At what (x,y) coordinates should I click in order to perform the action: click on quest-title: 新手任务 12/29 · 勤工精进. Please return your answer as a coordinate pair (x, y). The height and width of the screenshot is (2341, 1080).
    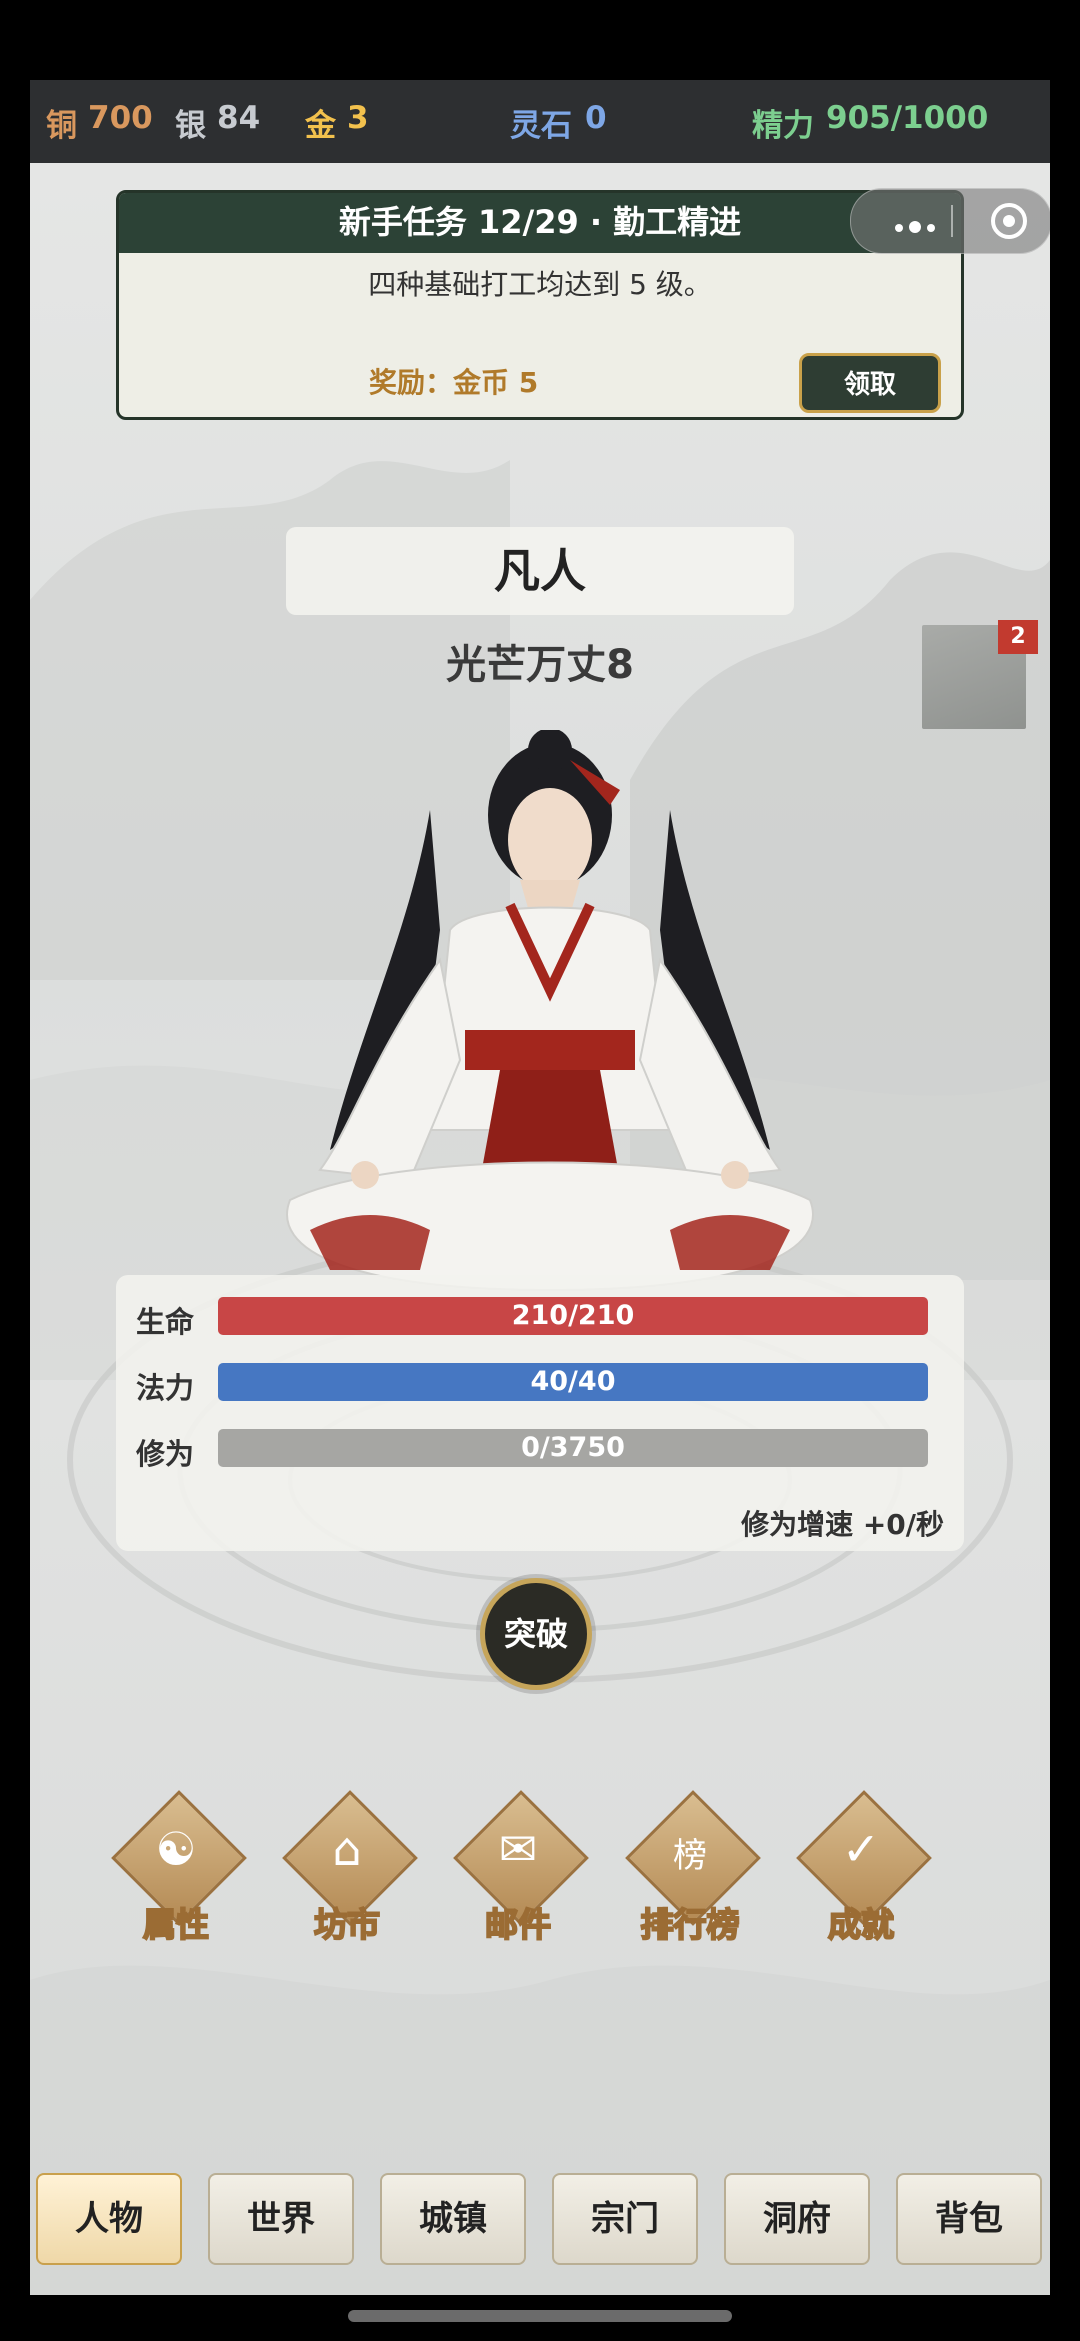
    Looking at the image, I should click on (540, 223).